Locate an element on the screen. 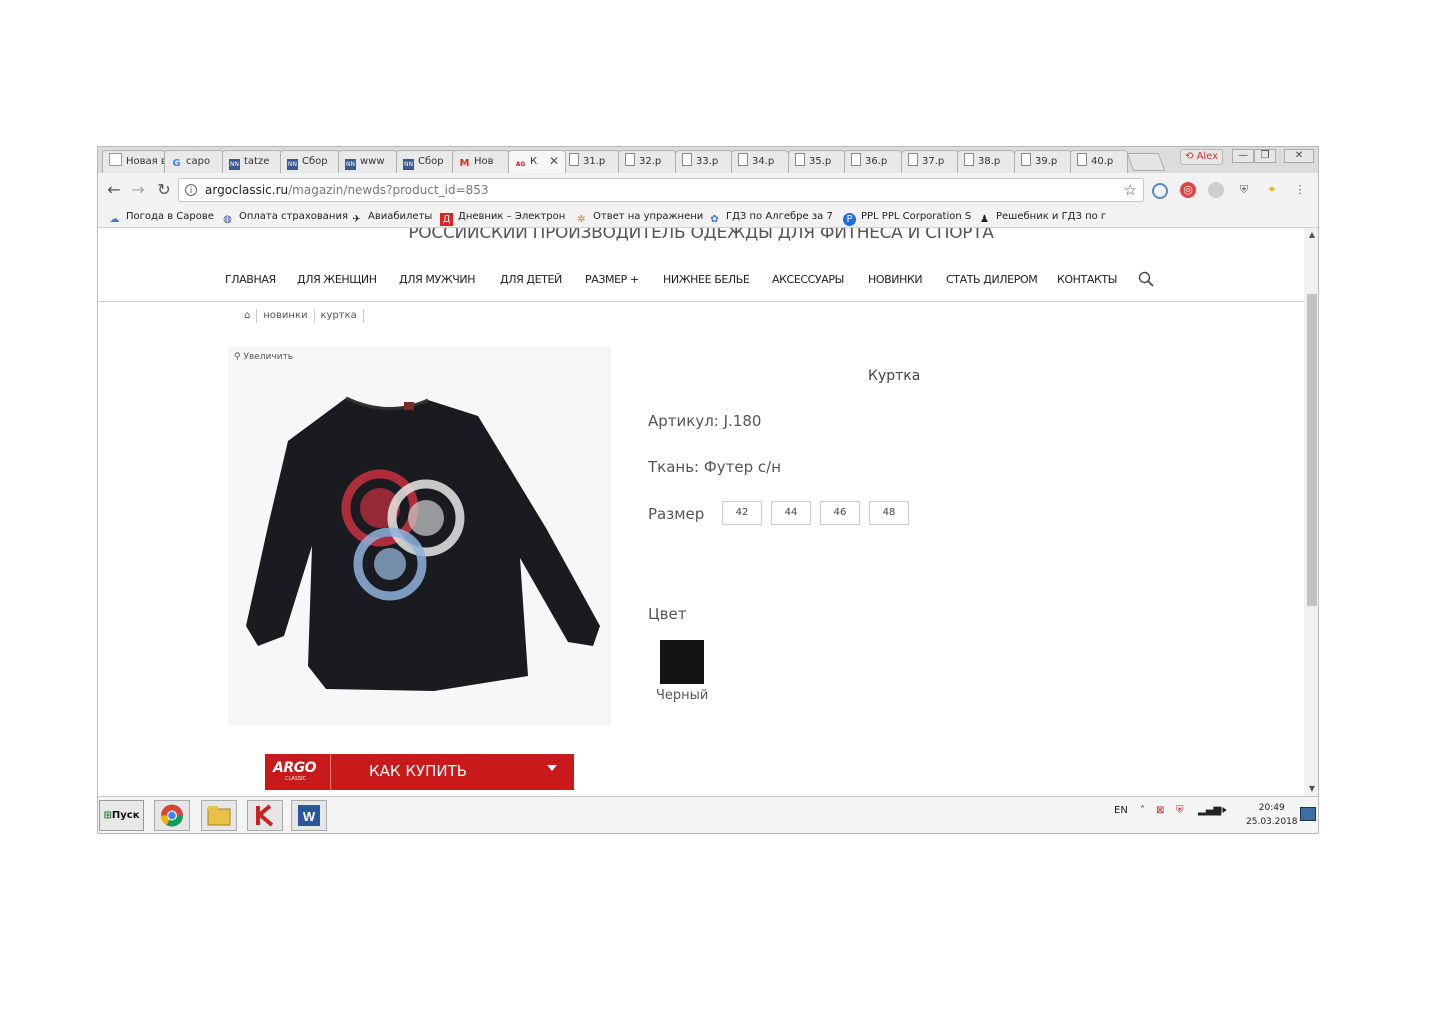 The image size is (1448, 1024). menu-item: КОНТАКТЫ is located at coordinates (1087, 279).